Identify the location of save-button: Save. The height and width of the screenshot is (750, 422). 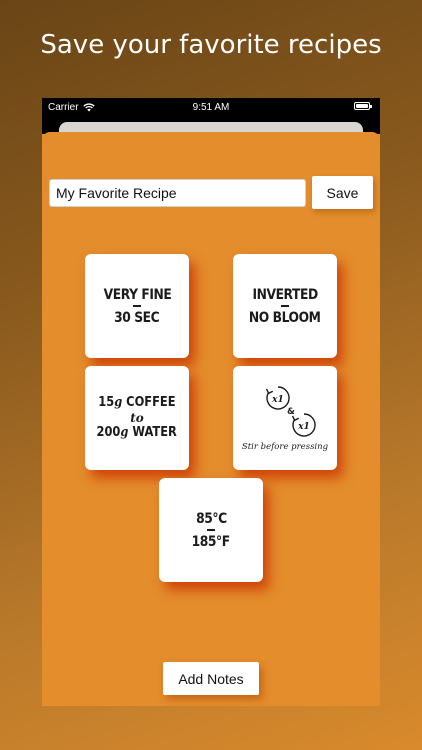
(342, 192).